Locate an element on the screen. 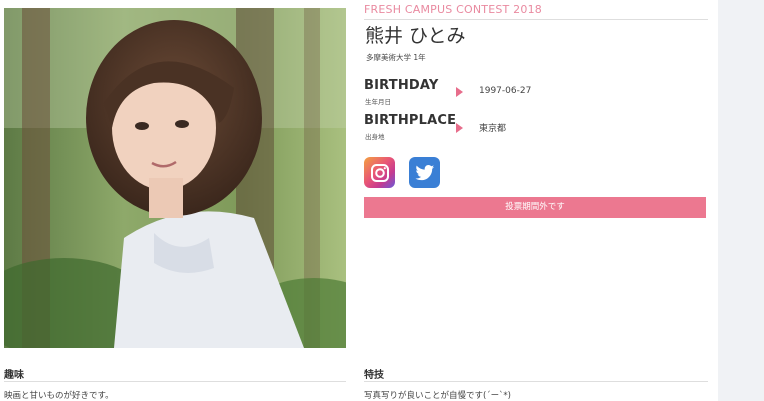 This screenshot has width=764, height=401. instagram-link is located at coordinates (379, 172).